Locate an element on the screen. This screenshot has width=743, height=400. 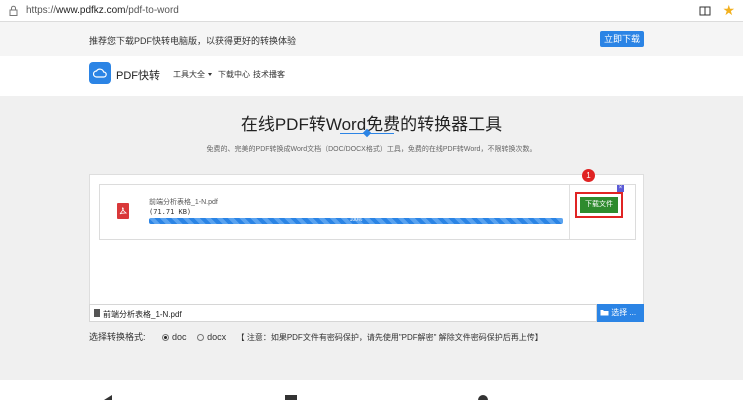
format-label: 选择转换格式: is located at coordinates (117, 337).